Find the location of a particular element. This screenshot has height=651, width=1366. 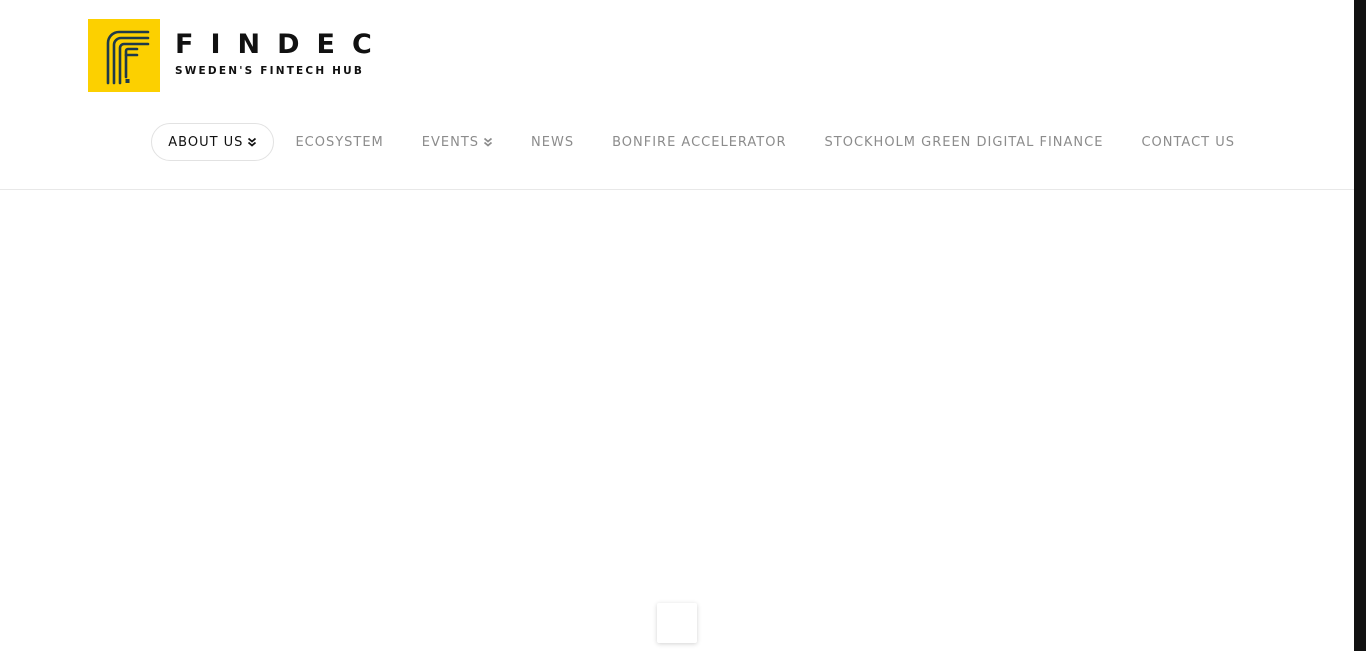

nav-item-ecosystem: ECOSYSTEM is located at coordinates (339, 142).